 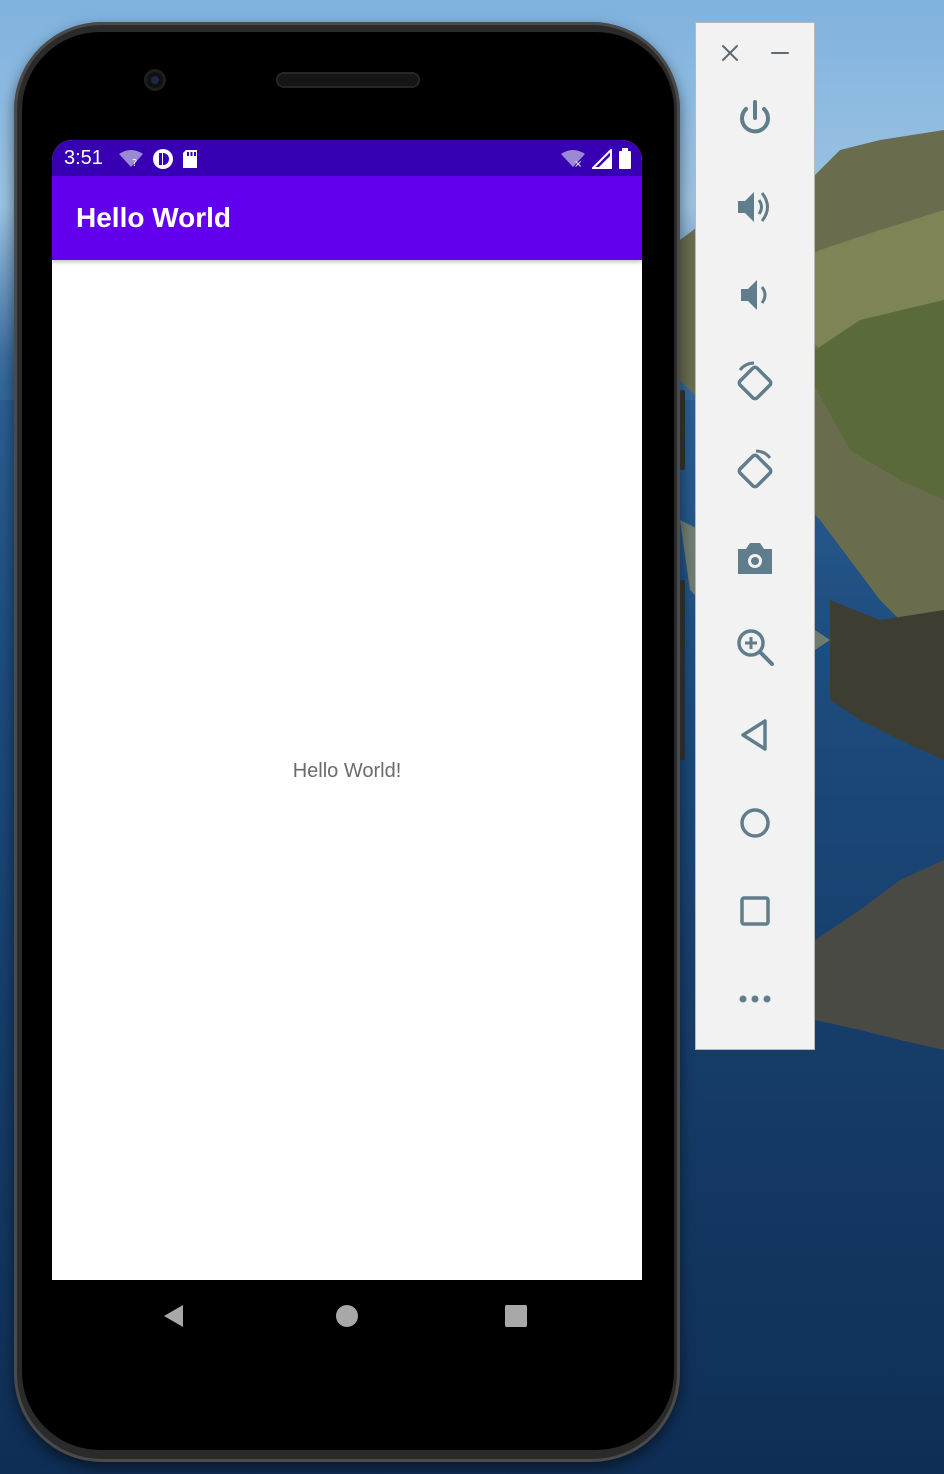 What do you see at coordinates (682, 670) in the screenshot?
I see `phone-volume-button` at bounding box center [682, 670].